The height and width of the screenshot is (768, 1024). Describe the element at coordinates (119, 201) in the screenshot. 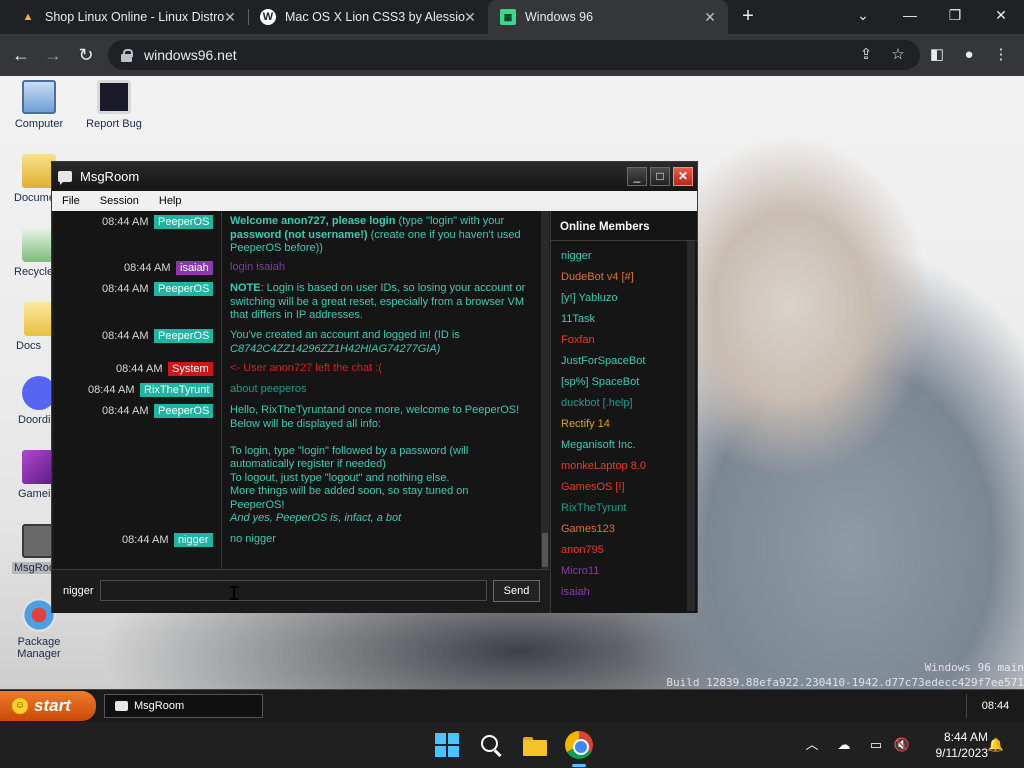

I see `menu-session: Session` at that location.